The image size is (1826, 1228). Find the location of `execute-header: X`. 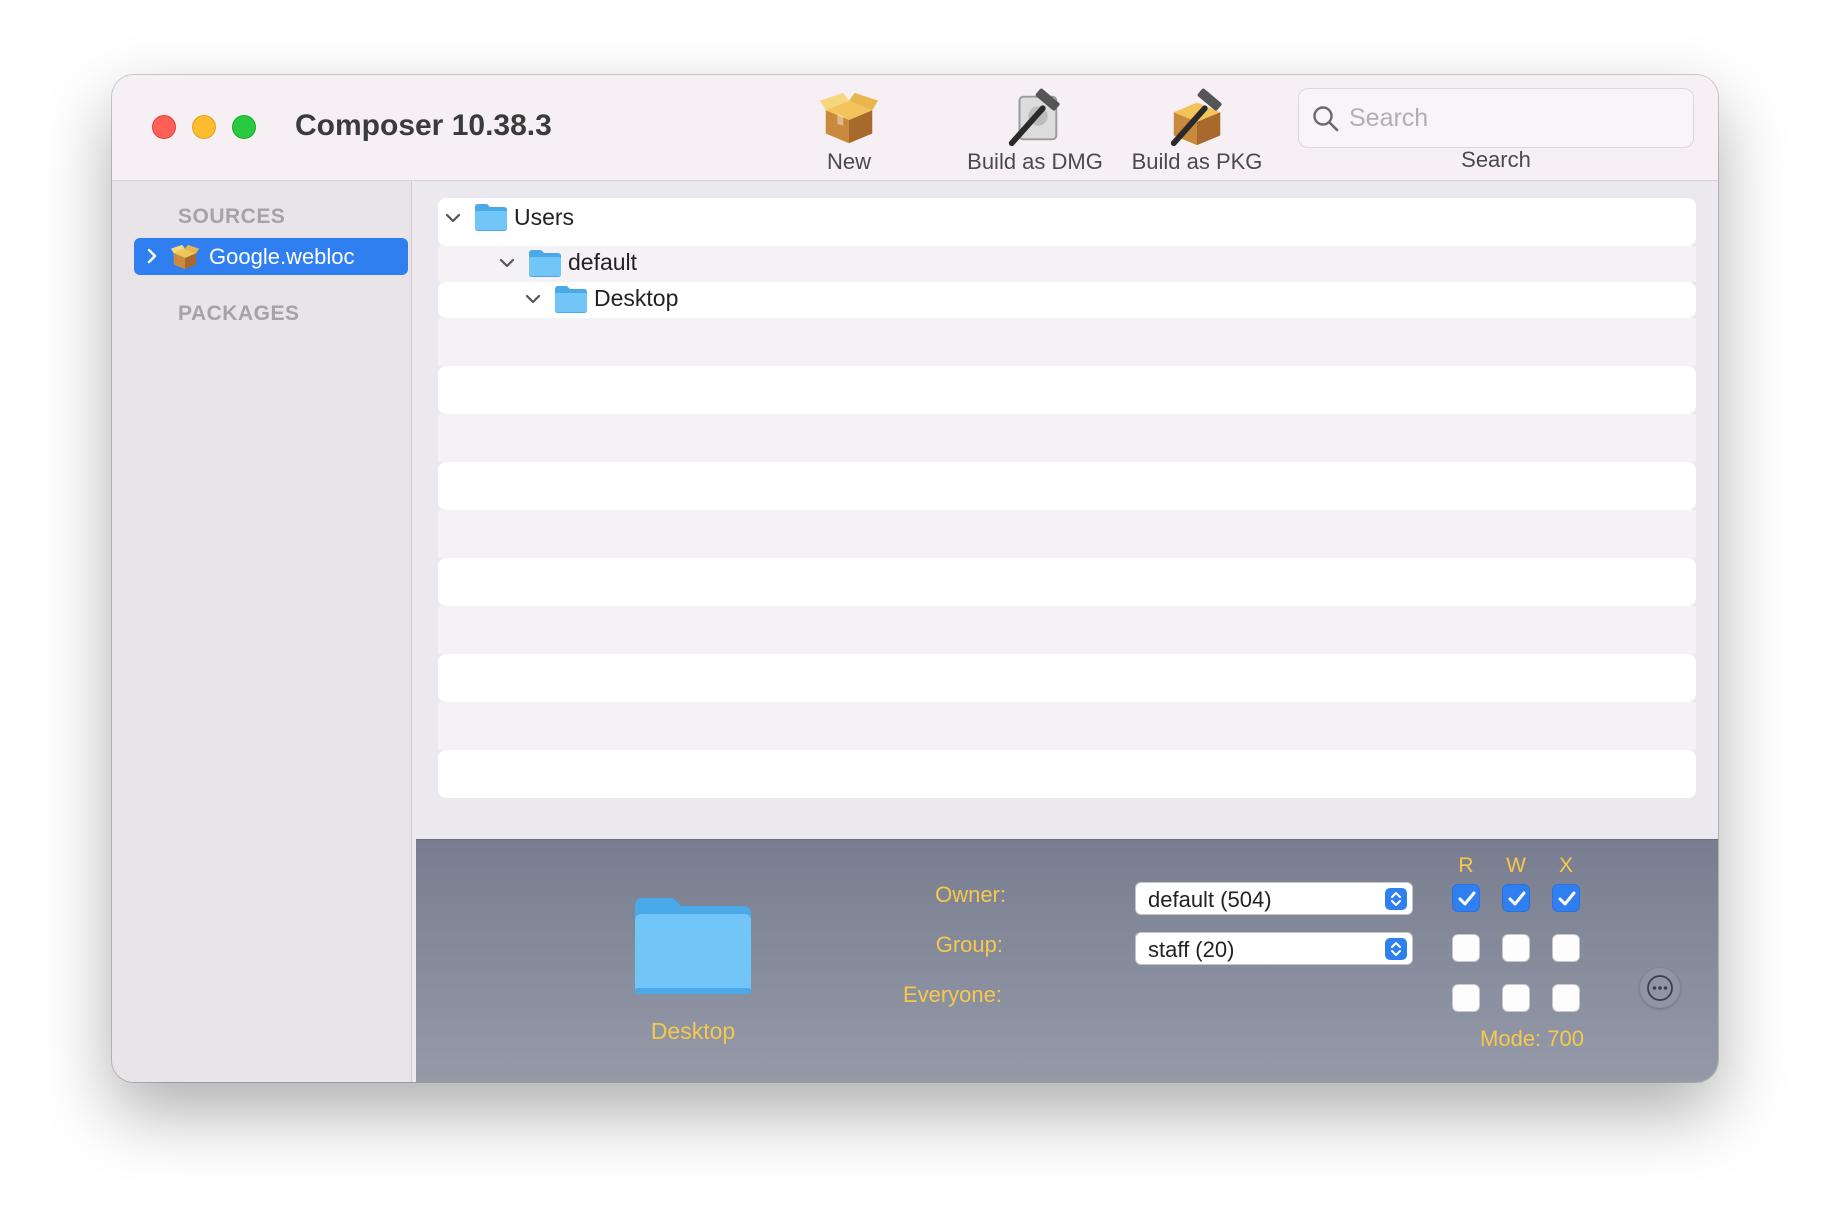

execute-header: X is located at coordinates (1565, 865).